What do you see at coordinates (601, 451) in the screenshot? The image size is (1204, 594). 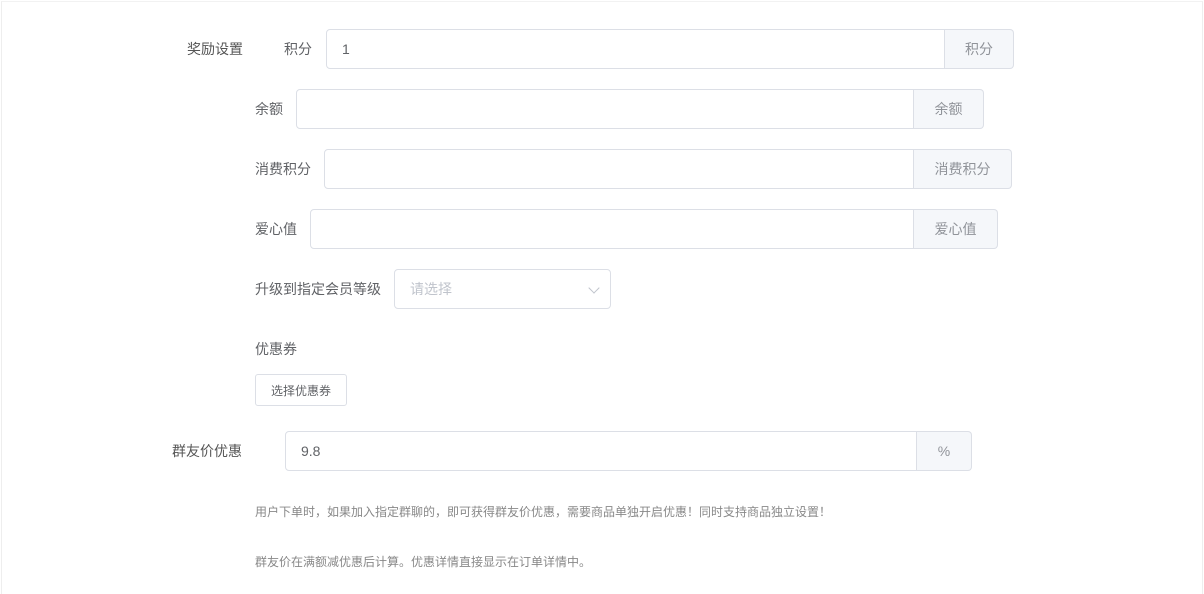 I see `group-price-input` at bounding box center [601, 451].